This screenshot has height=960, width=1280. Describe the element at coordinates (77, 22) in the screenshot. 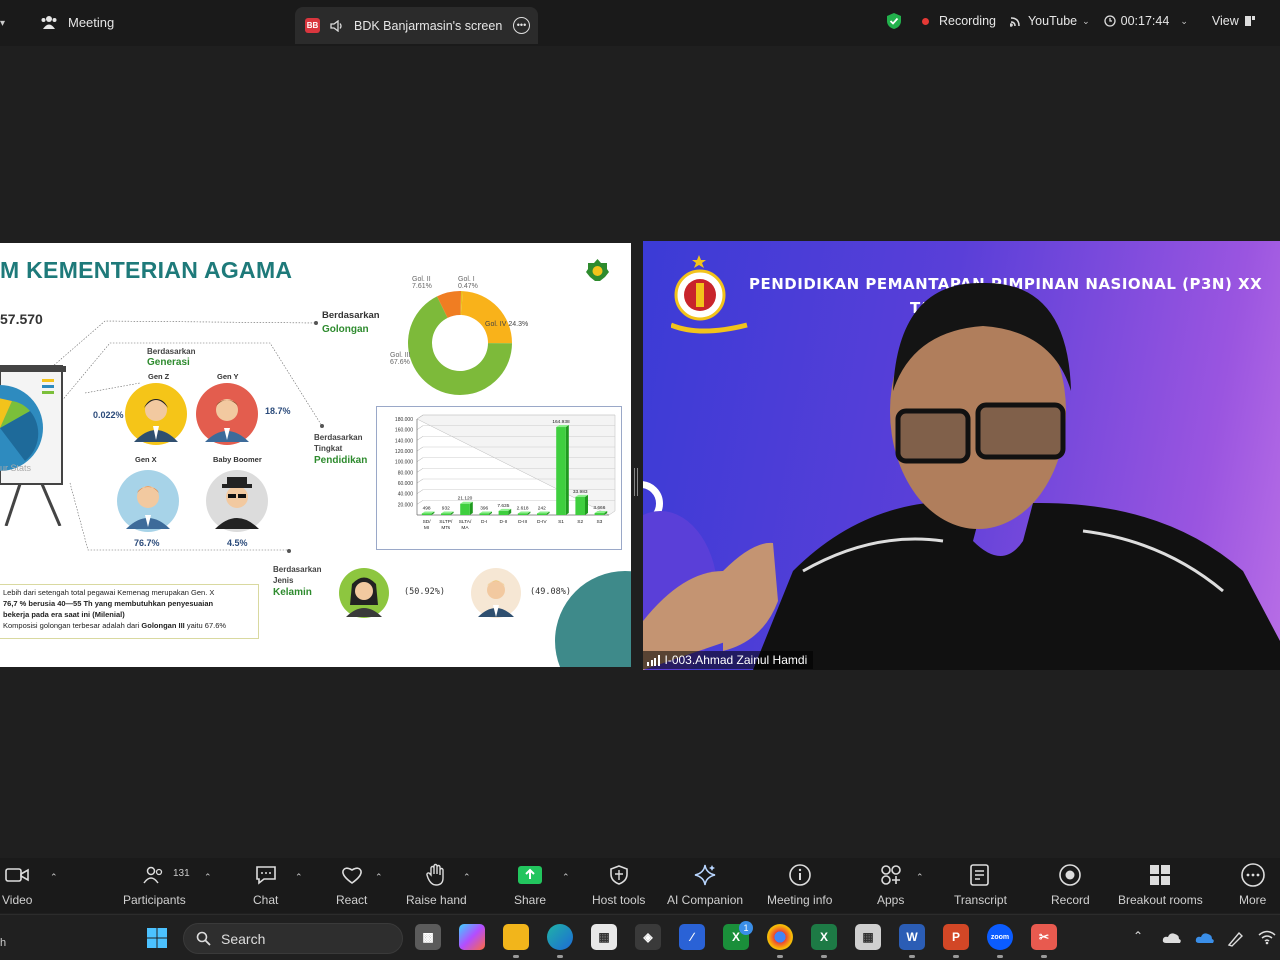

I see `meeting-menu: Meeting` at that location.